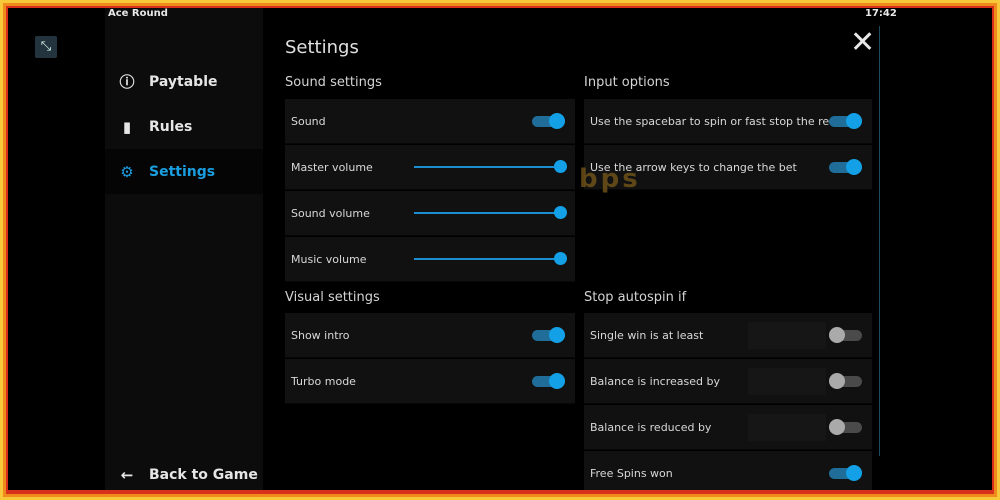  I want to click on setting-label: Music volume, so click(329, 259).